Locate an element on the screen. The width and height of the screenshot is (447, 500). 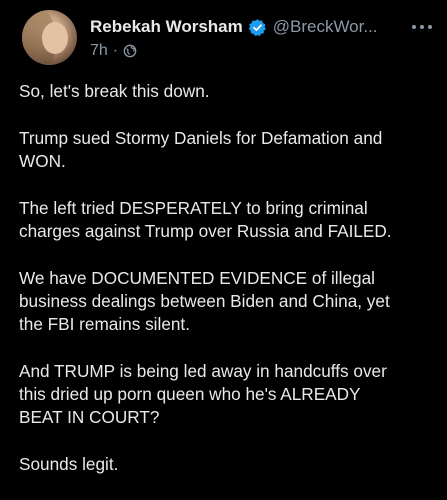
author-display-name: Rebekah Worsham is located at coordinates (166, 27).